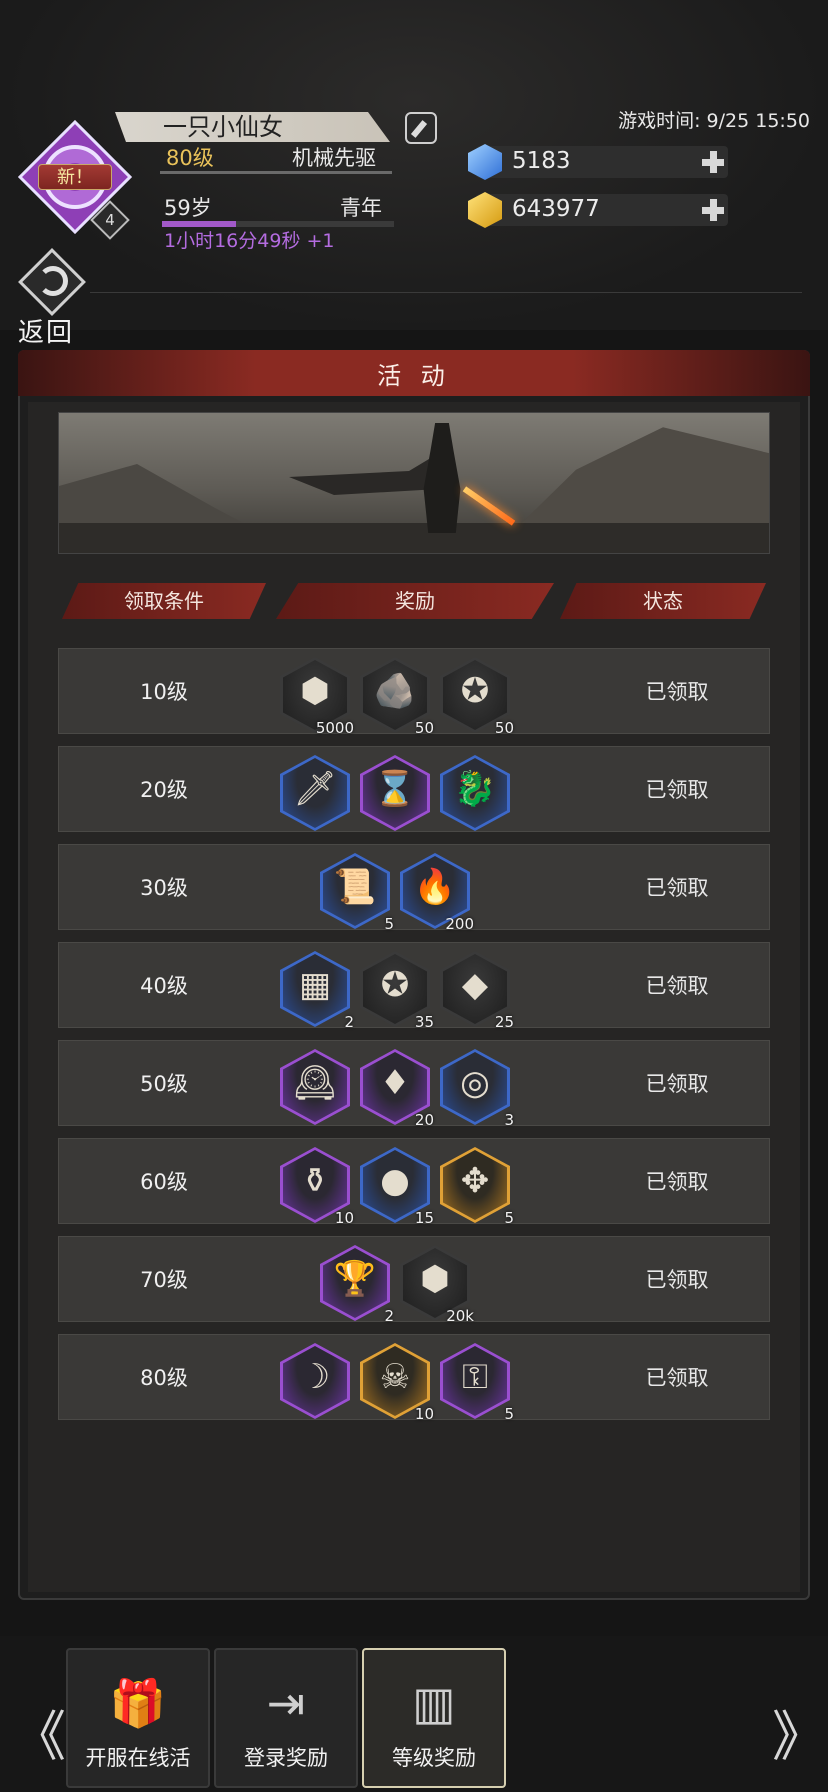 The height and width of the screenshot is (1792, 828). I want to click on flaming-sword, so click(489, 506).